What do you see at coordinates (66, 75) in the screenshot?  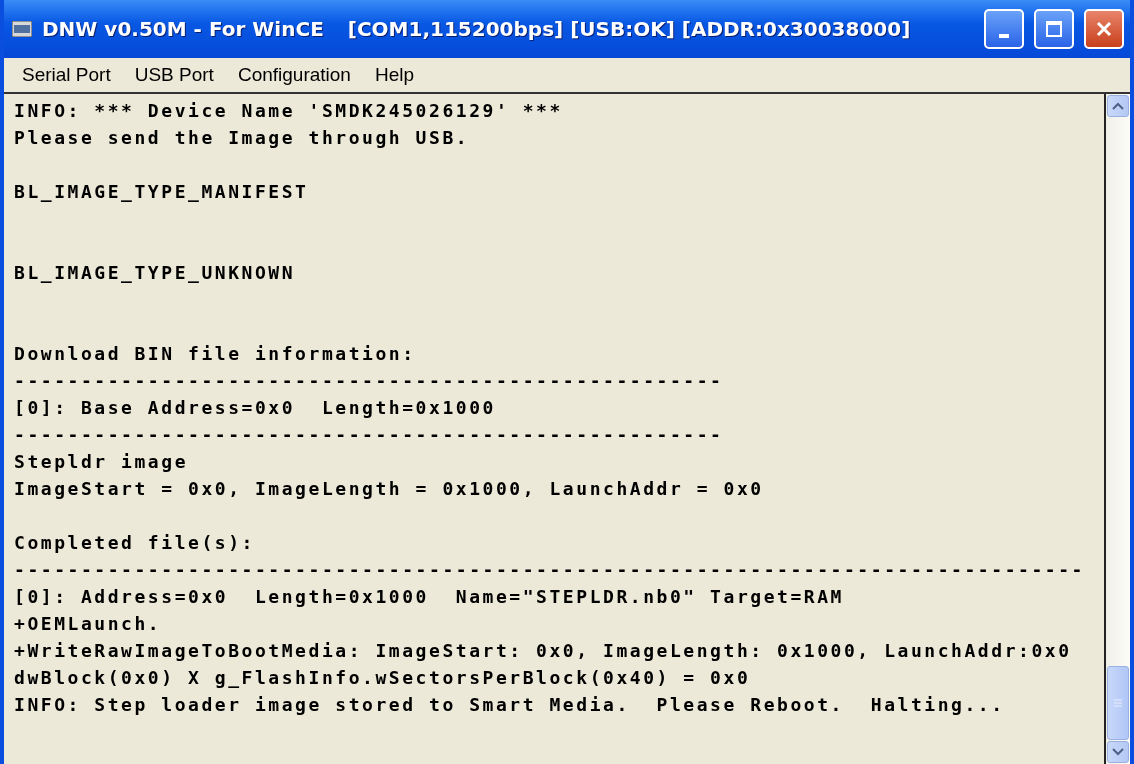 I see `menu-item: Serial Port` at bounding box center [66, 75].